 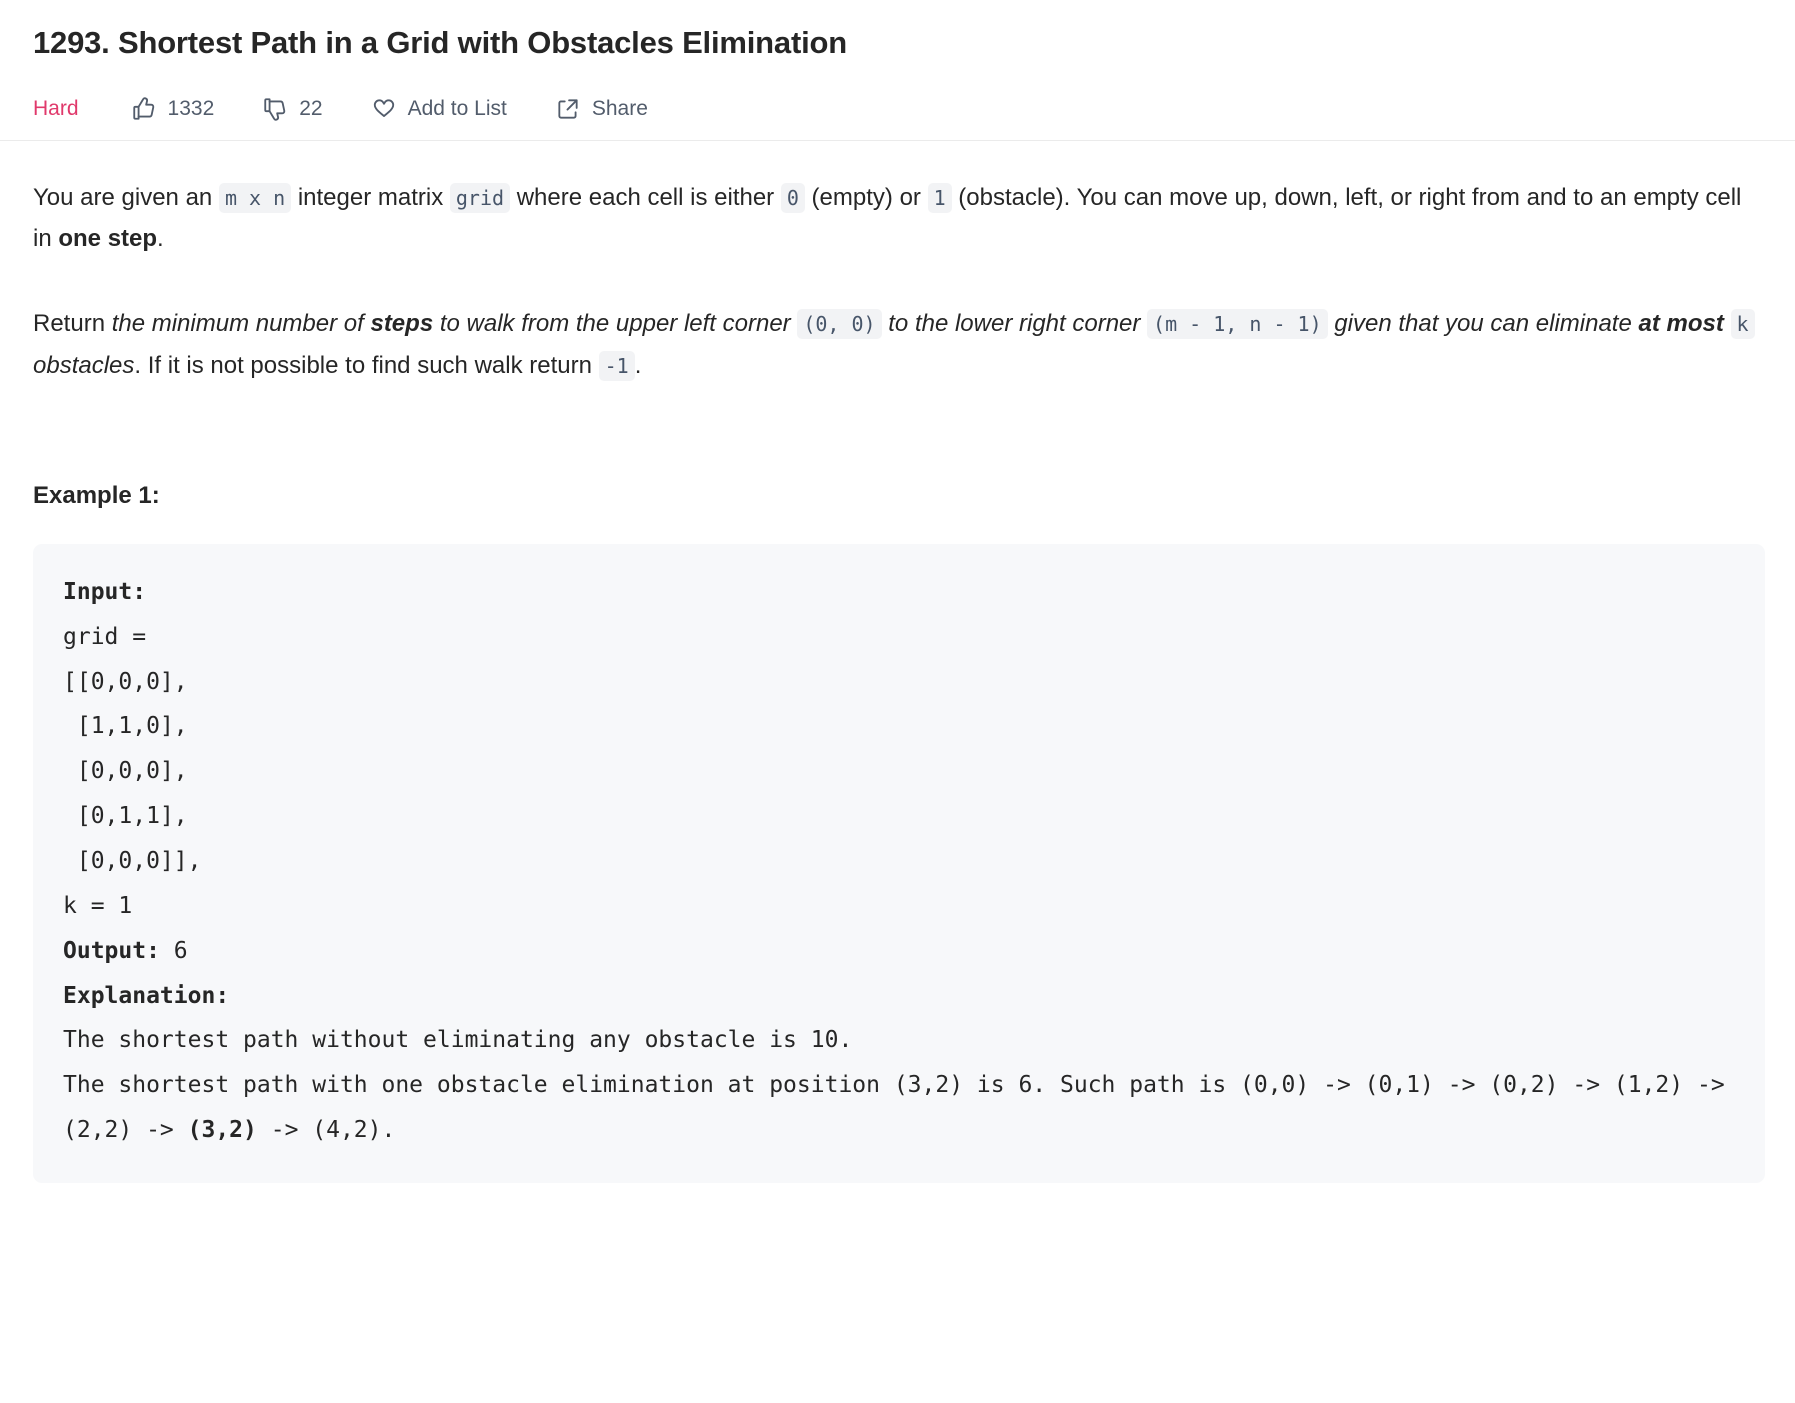 What do you see at coordinates (619, 108) in the screenshot?
I see `share-label: Share` at bounding box center [619, 108].